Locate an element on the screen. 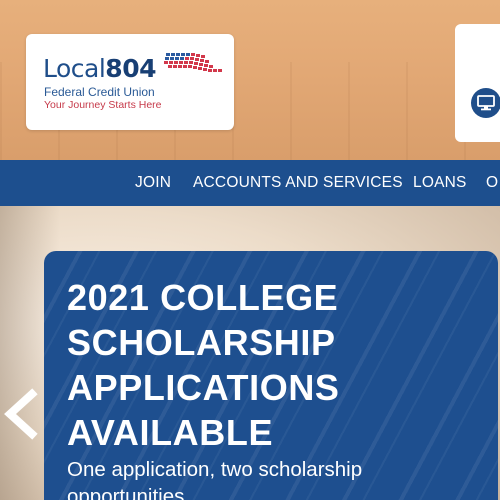 The image size is (500, 500). logo-wordmark: Local804 is located at coordinates (99, 68).